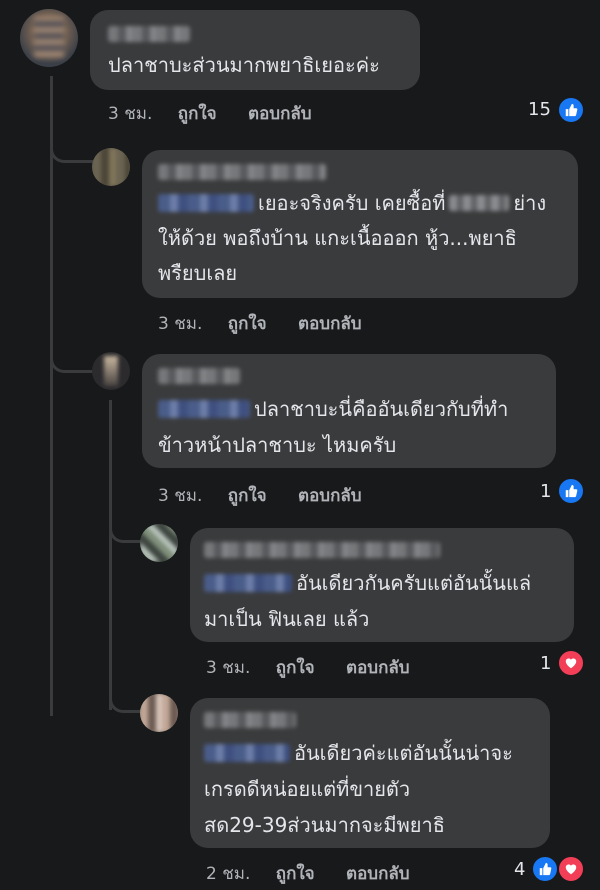 Image resolution: width=600 pixels, height=890 pixels. I want to click on comment-text-line: มาเป็น ฟินเลย แล้ว, so click(287, 619).